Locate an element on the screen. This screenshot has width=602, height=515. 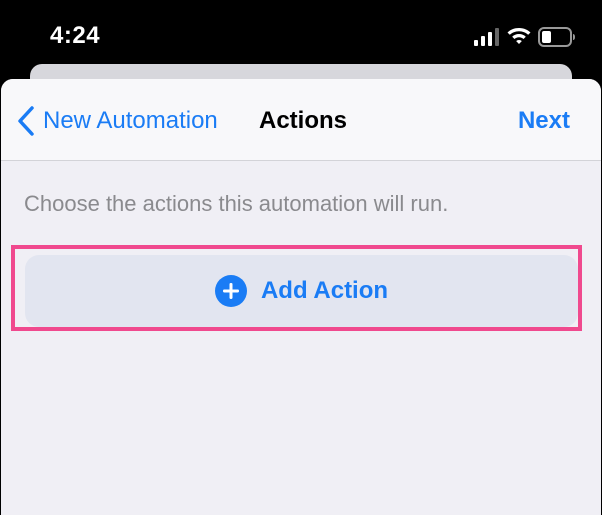
back-button: New Automation is located at coordinates (117, 121).